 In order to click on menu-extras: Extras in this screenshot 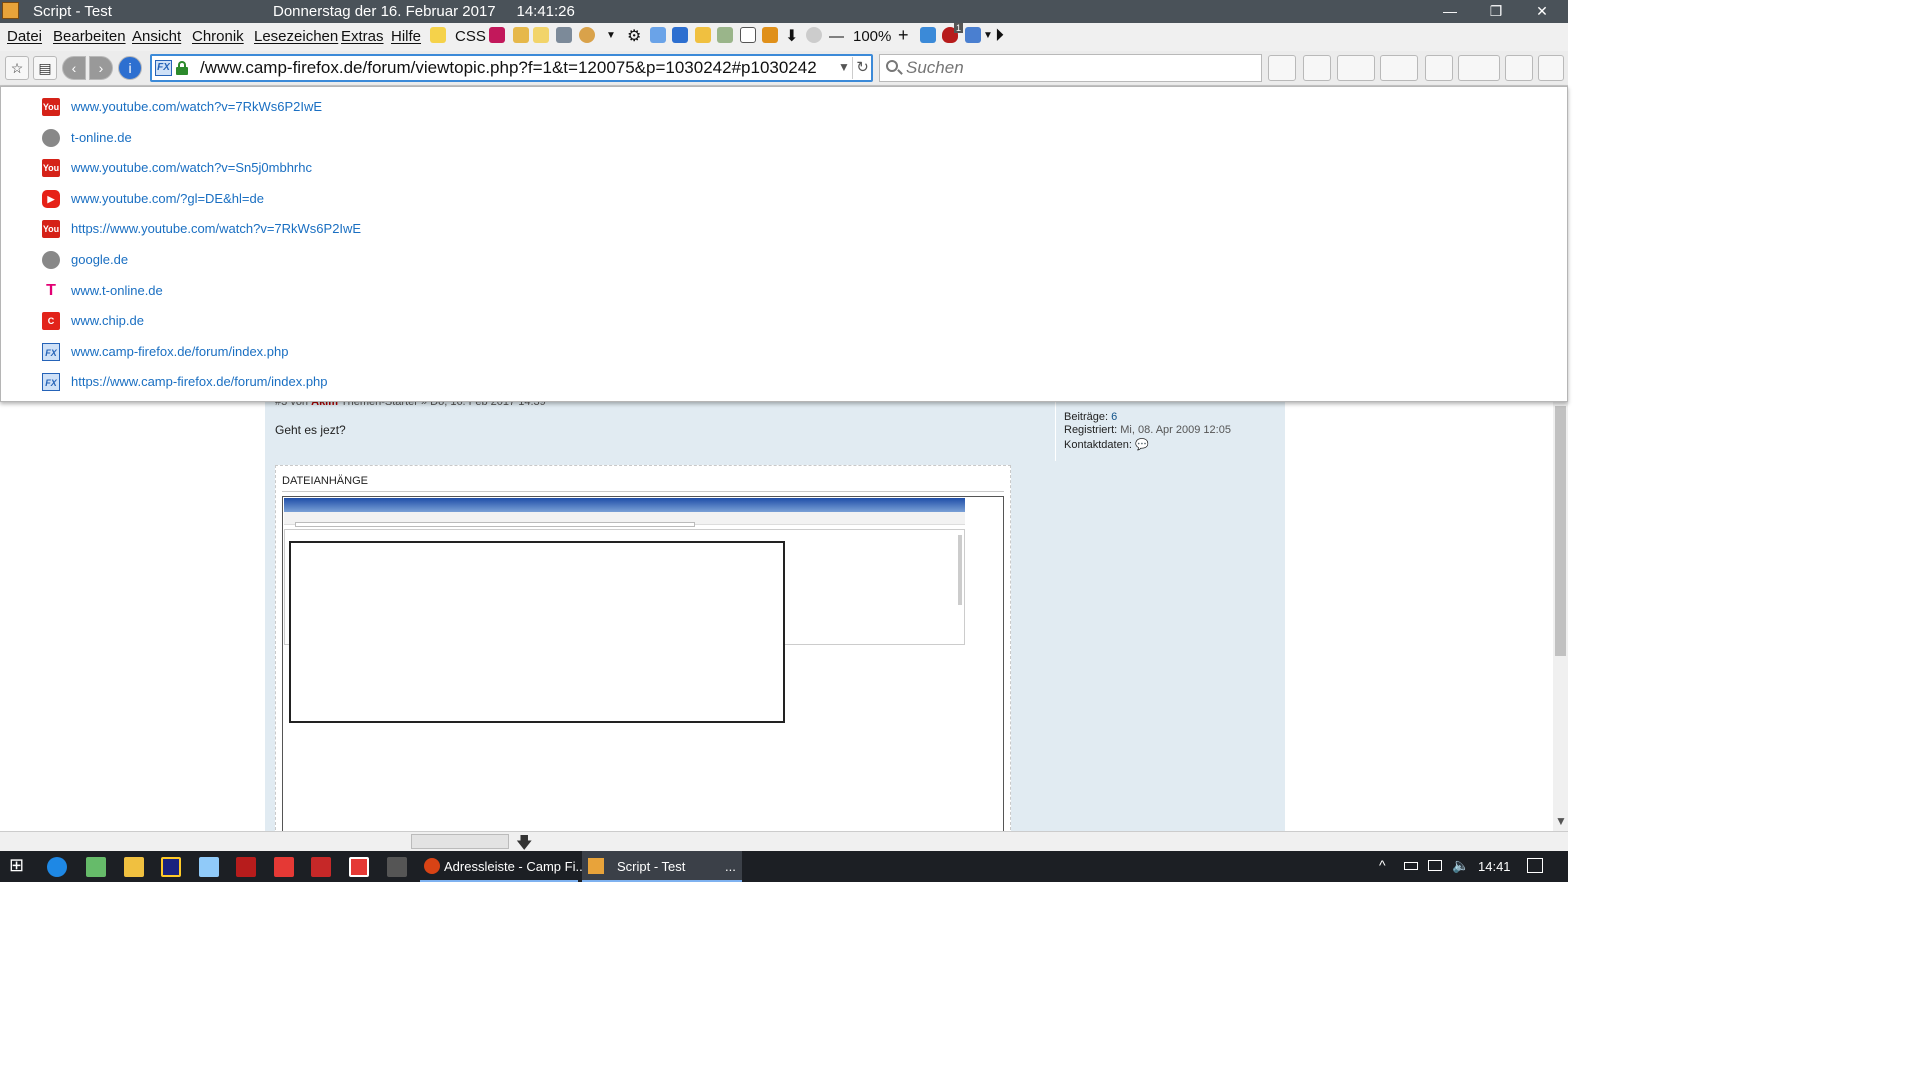, I will do `click(362, 36)`.